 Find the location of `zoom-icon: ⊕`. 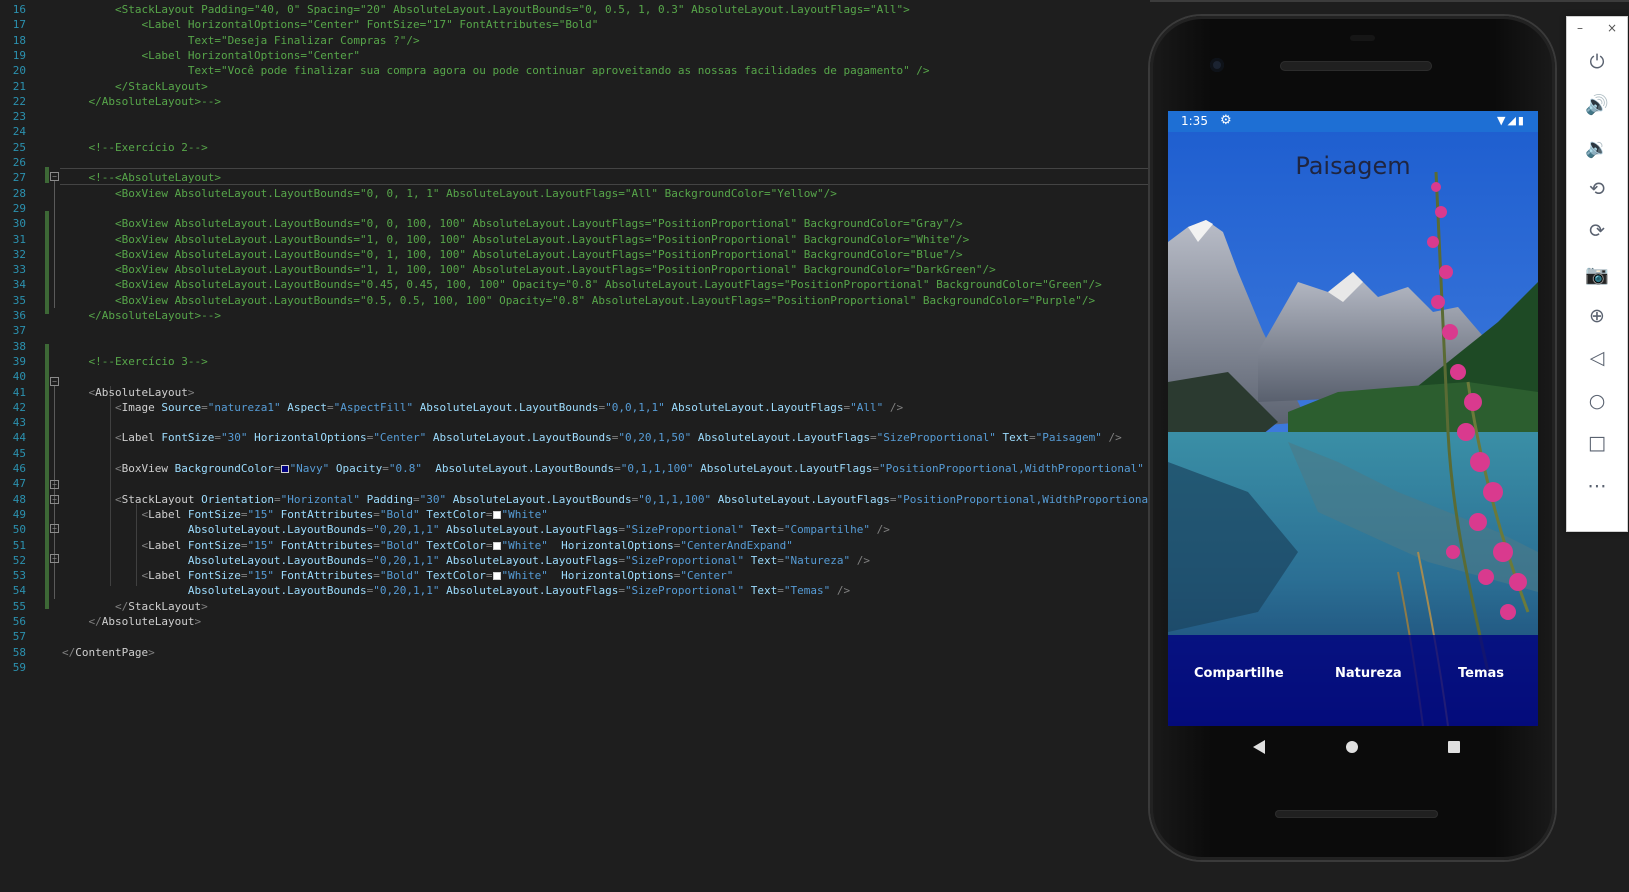

zoom-icon: ⊕ is located at coordinates (1597, 316).